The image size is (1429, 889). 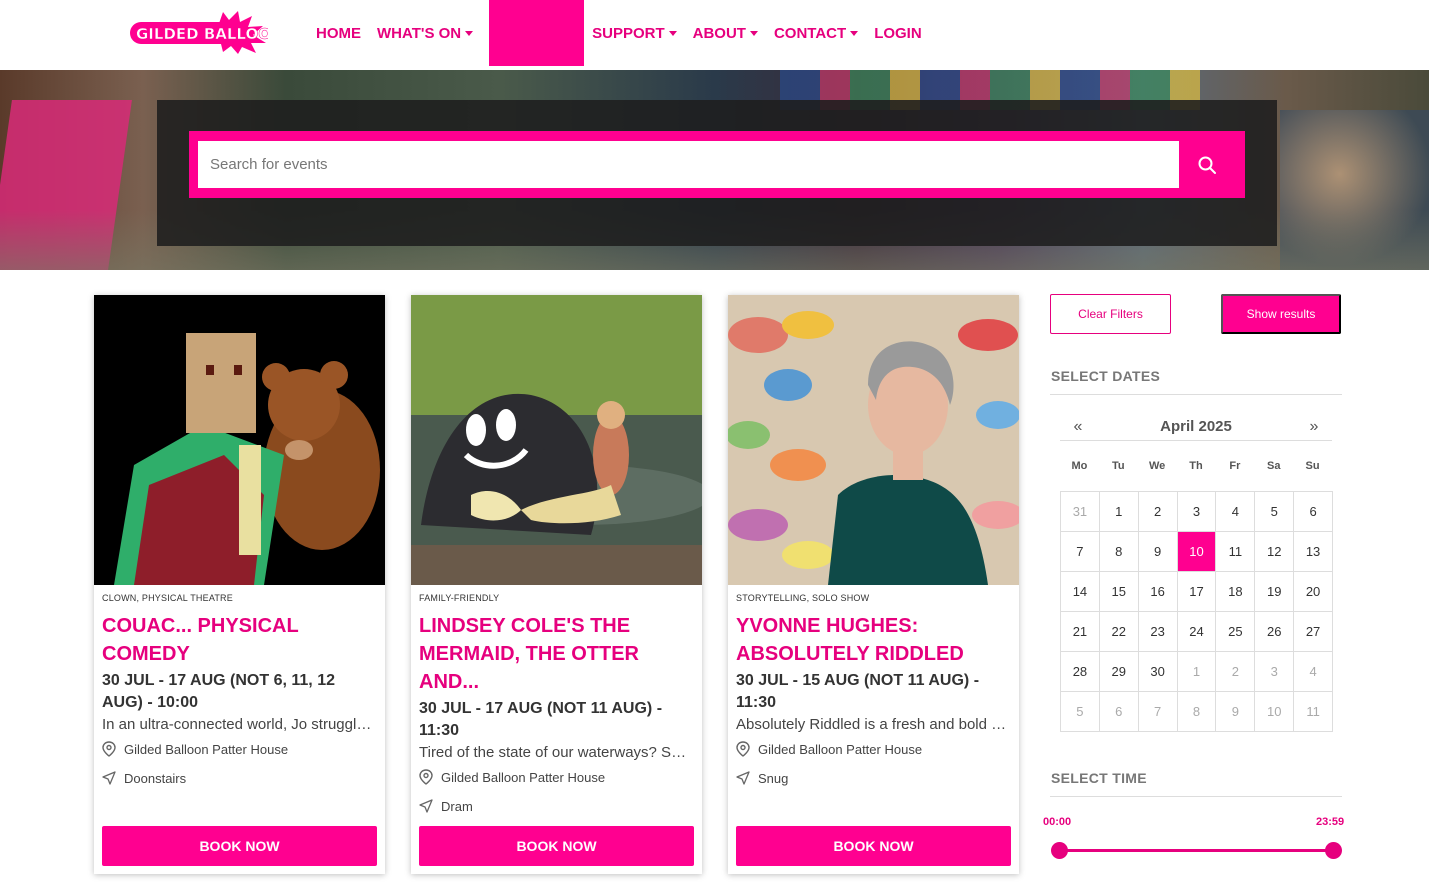 I want to click on nav-highlight-block, so click(x=537, y=33).